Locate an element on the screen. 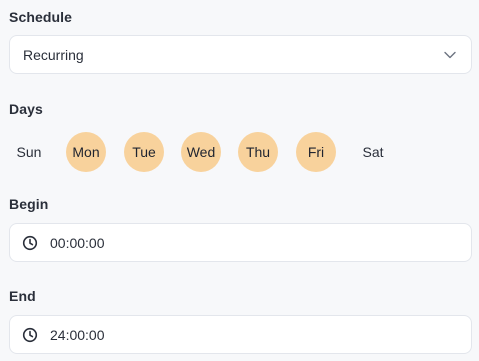 The width and height of the screenshot is (479, 361). day-picker: Sun Mon Tue Wed Thu Fri Sat is located at coordinates (239, 152).